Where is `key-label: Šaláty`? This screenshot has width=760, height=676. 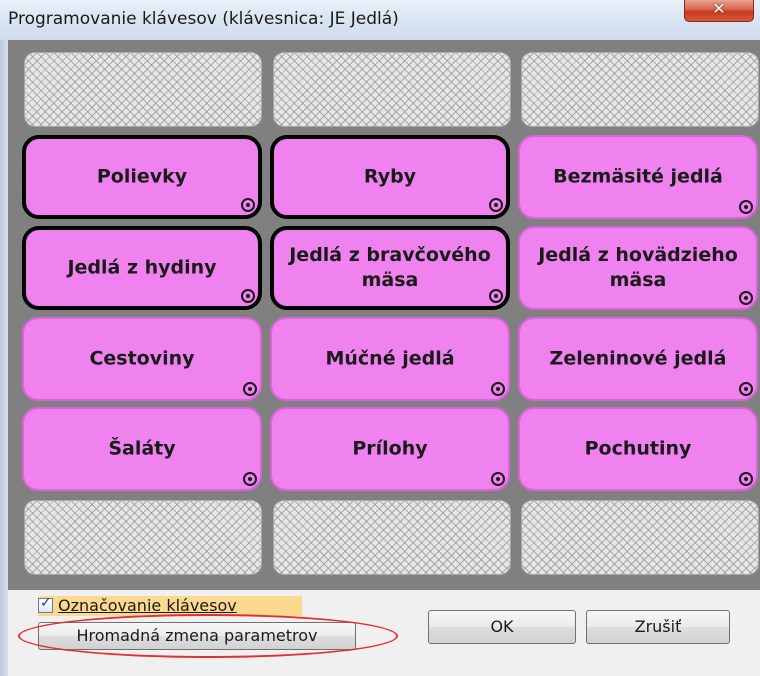 key-label: Šaláty is located at coordinates (142, 448).